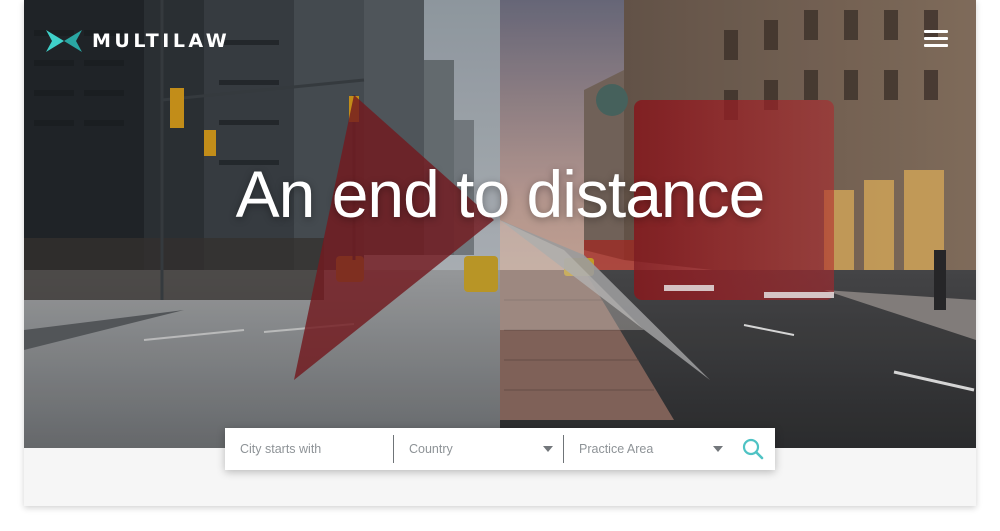 The height and width of the screenshot is (531, 1000). I want to click on multilaw-bowtie-logo-icon, so click(64, 41).